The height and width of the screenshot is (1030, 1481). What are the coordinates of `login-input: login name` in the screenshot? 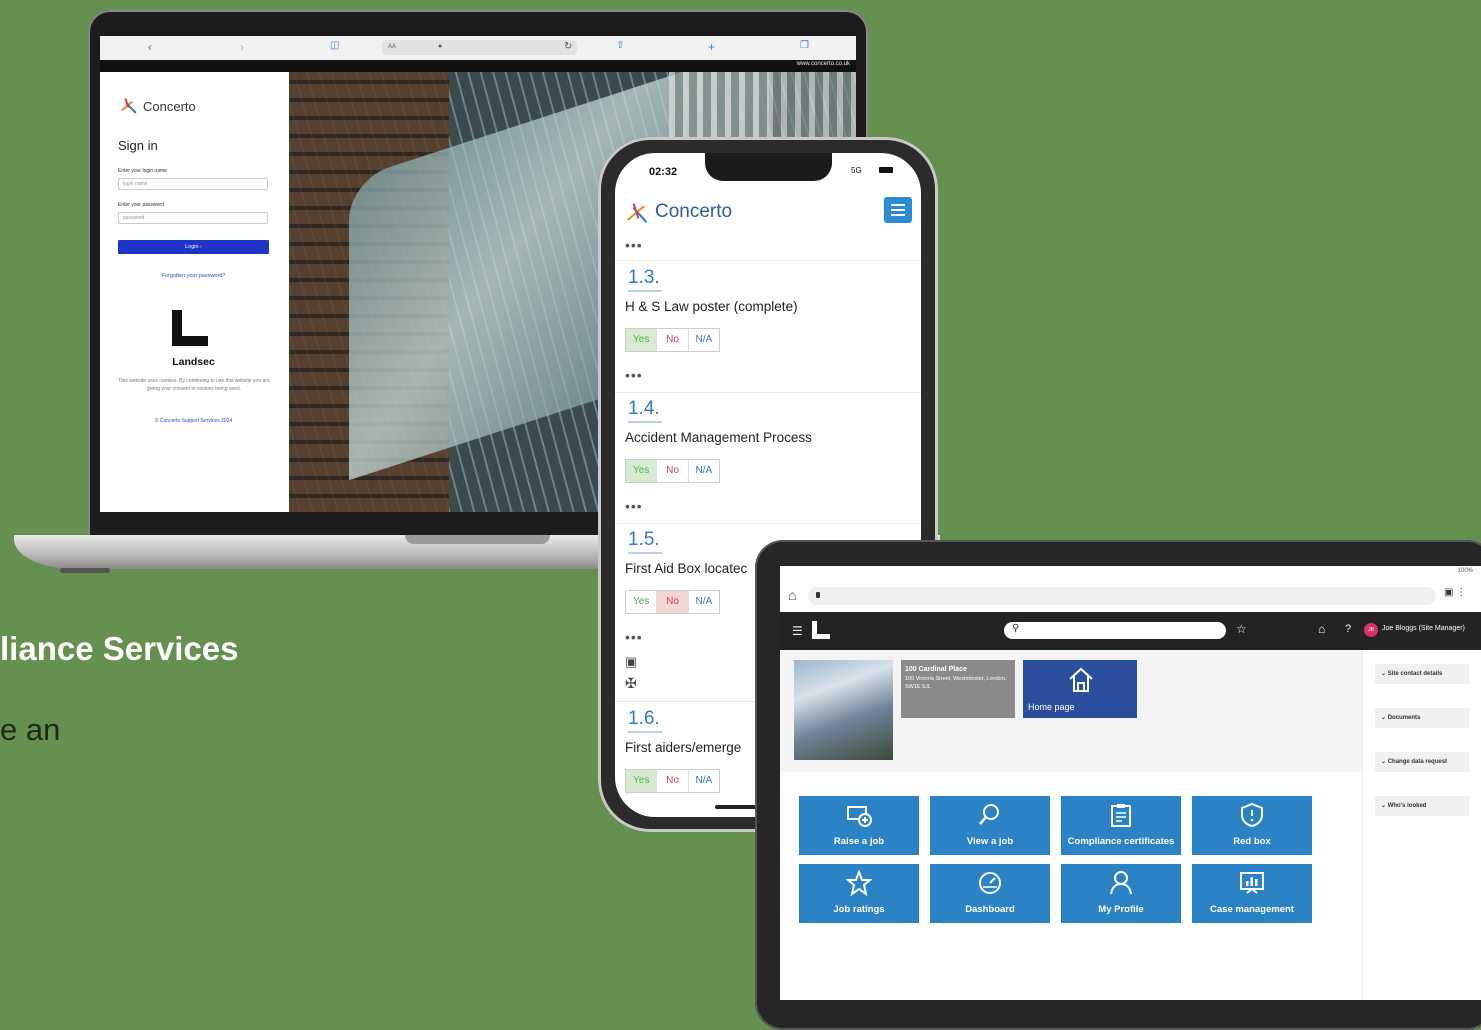 It's located at (193, 184).